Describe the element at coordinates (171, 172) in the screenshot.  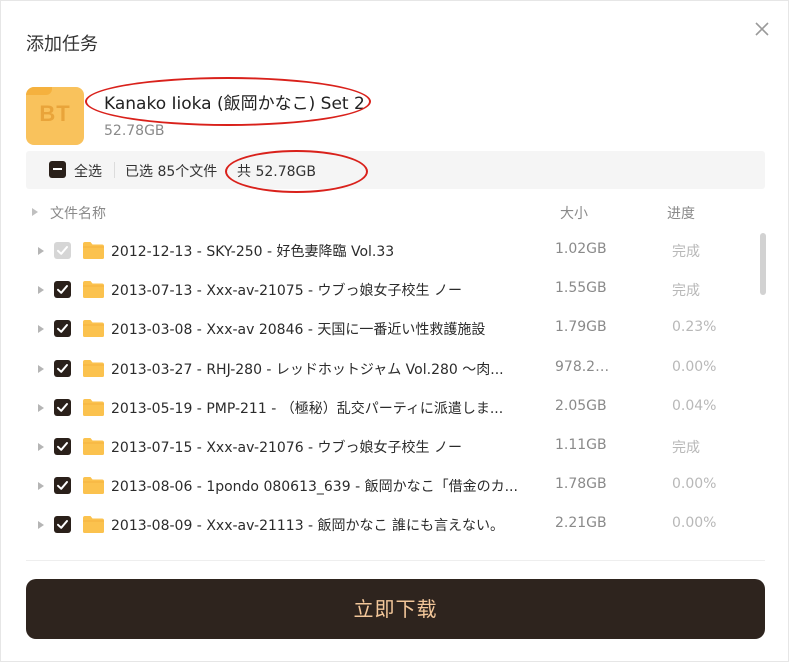
I see `selected-count: 已选 85个文件` at that location.